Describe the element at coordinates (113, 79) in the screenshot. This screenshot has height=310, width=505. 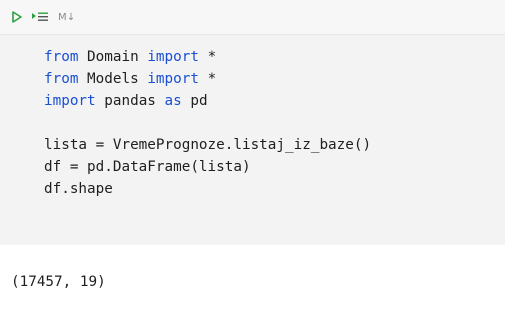
I see `code-text: Models` at that location.